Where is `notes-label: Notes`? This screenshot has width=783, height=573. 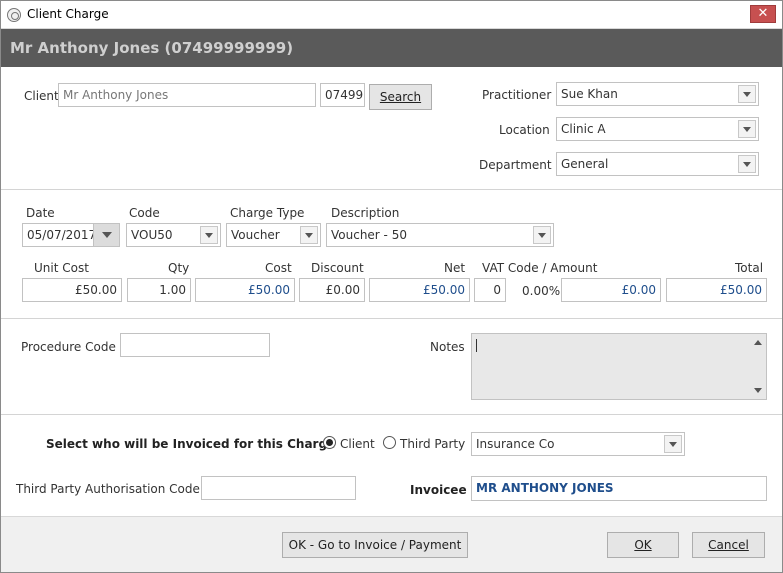 notes-label: Notes is located at coordinates (447, 347).